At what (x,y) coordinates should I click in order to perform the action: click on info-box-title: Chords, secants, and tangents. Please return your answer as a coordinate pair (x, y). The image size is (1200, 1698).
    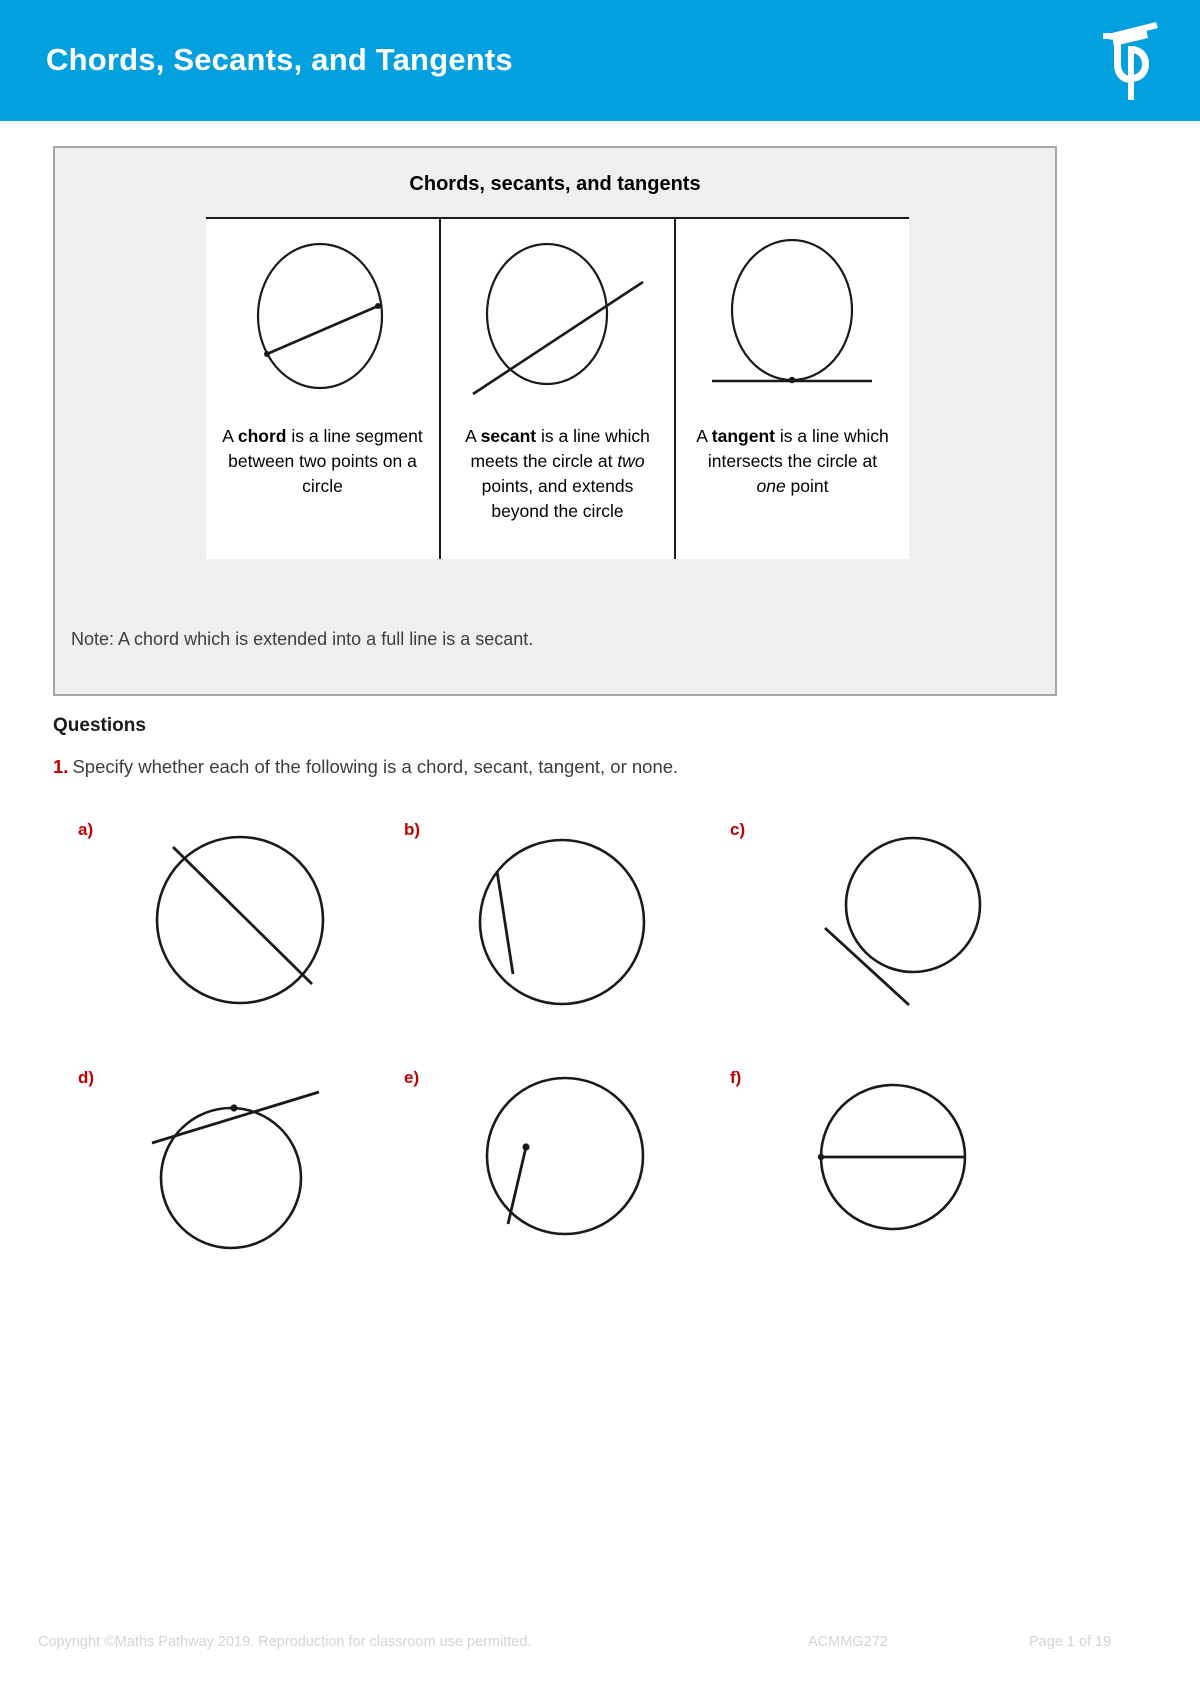
    Looking at the image, I should click on (555, 184).